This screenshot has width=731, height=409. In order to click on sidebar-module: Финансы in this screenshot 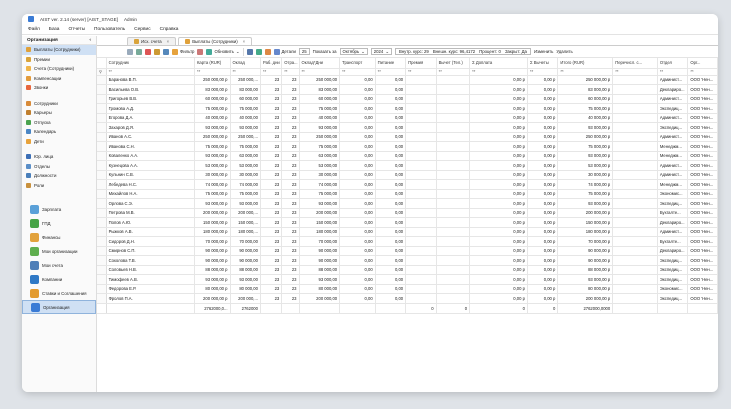, I will do `click(59, 237)`.